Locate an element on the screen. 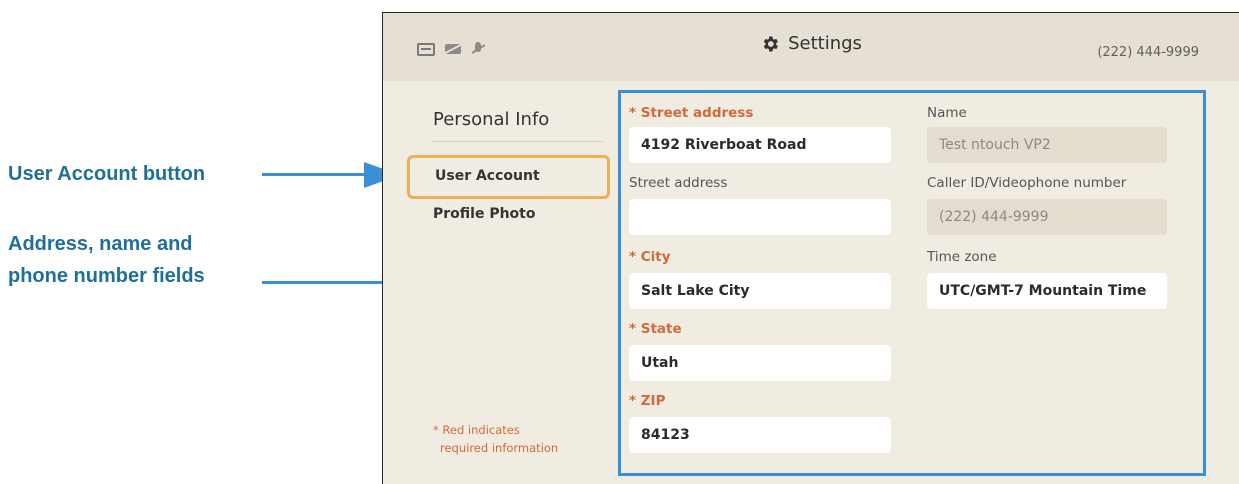 The height and width of the screenshot is (484, 1239). sidebar-item-user-account: User Account is located at coordinates (508, 177).